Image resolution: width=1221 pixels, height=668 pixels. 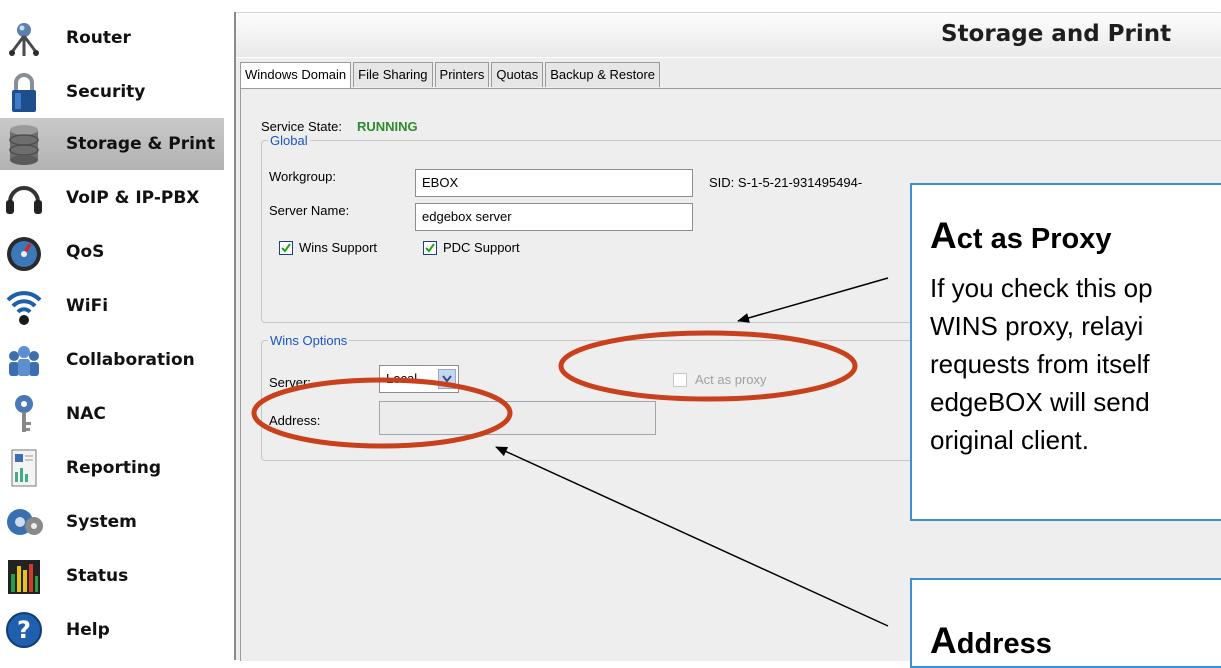 I want to click on sidebar-item-wifi: WiFi, so click(x=112, y=306).